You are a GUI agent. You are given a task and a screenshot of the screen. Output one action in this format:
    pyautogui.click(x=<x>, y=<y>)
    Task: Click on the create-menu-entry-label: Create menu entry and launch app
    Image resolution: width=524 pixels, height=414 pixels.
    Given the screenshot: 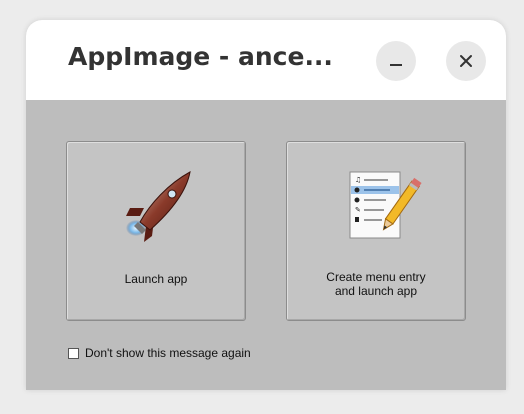 What is the action you would take?
    pyautogui.click(x=376, y=284)
    